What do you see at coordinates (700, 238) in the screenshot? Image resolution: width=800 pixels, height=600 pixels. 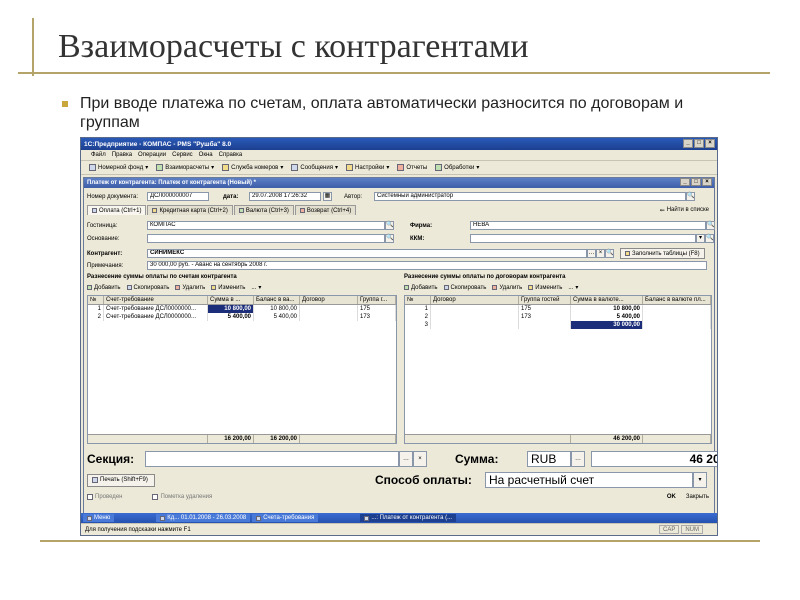 I see `kkm-dropdown-button: ▾` at bounding box center [700, 238].